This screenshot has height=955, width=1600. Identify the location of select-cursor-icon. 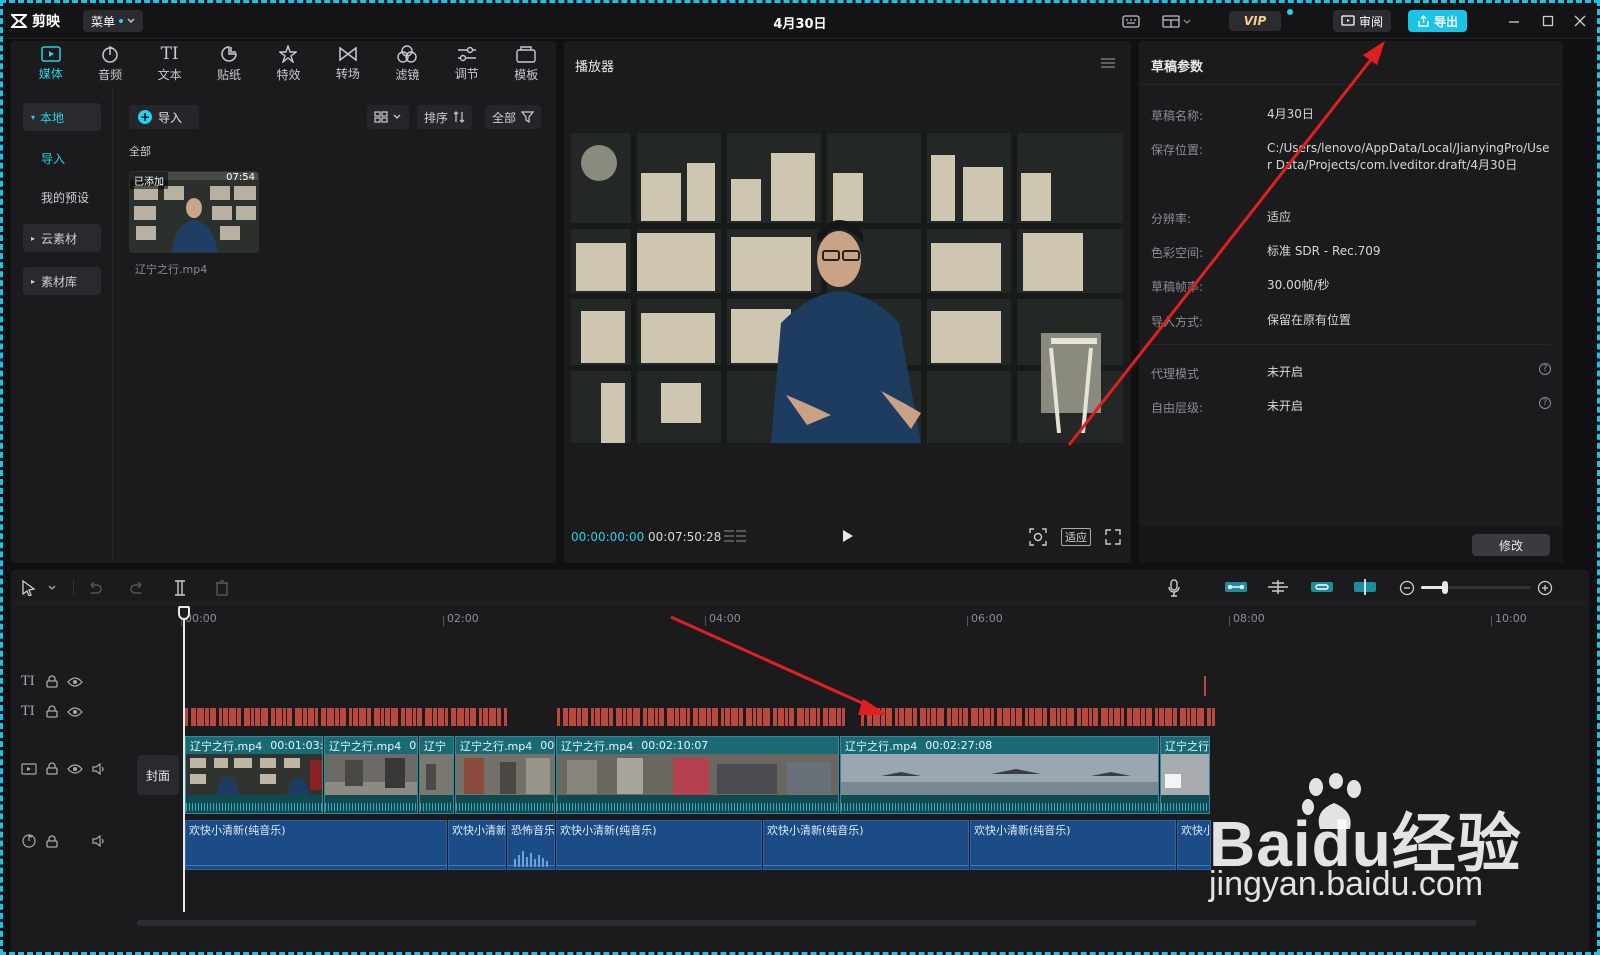
(29, 588).